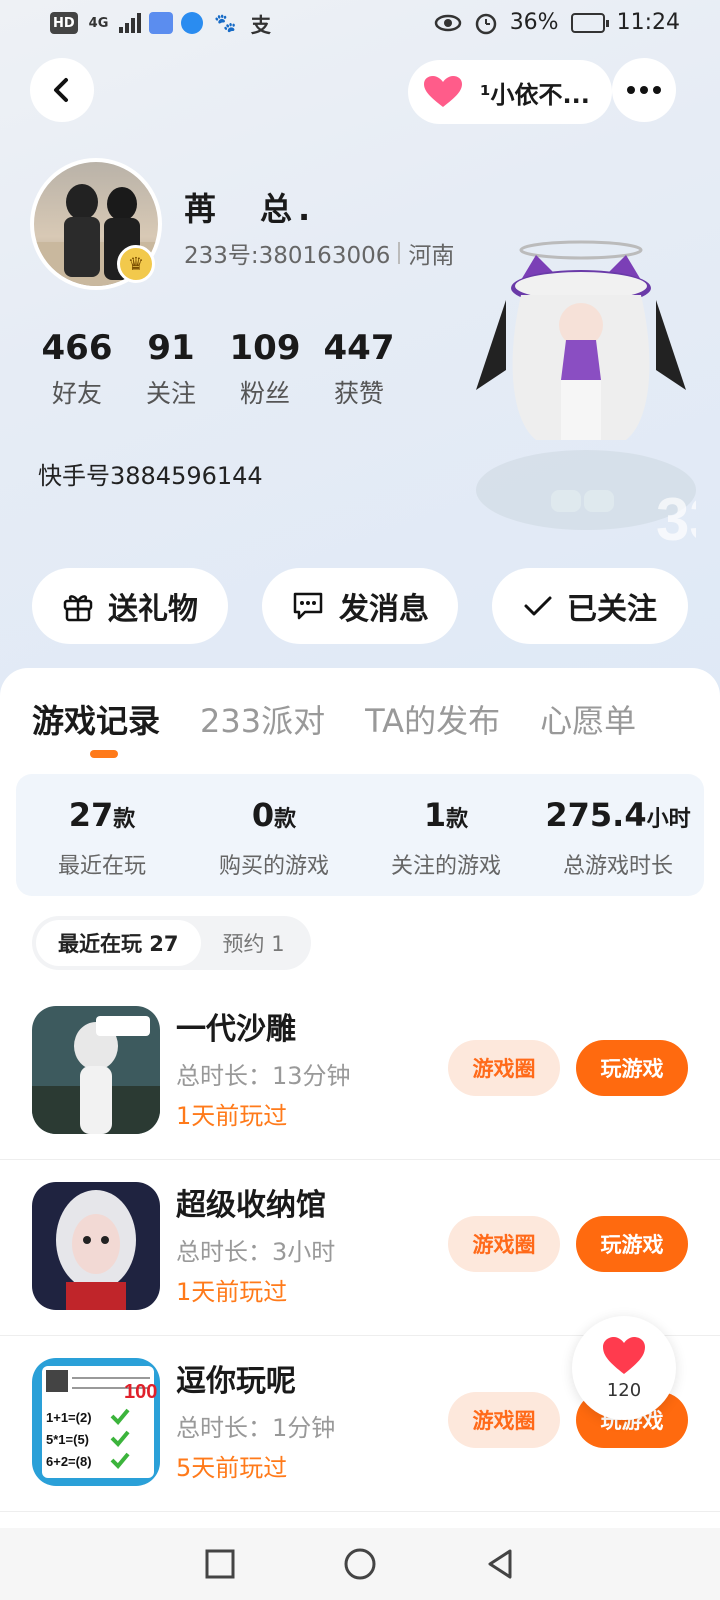 The width and height of the screenshot is (720, 1600). What do you see at coordinates (358, 393) in the screenshot?
I see `stat-label: 获赞` at bounding box center [358, 393].